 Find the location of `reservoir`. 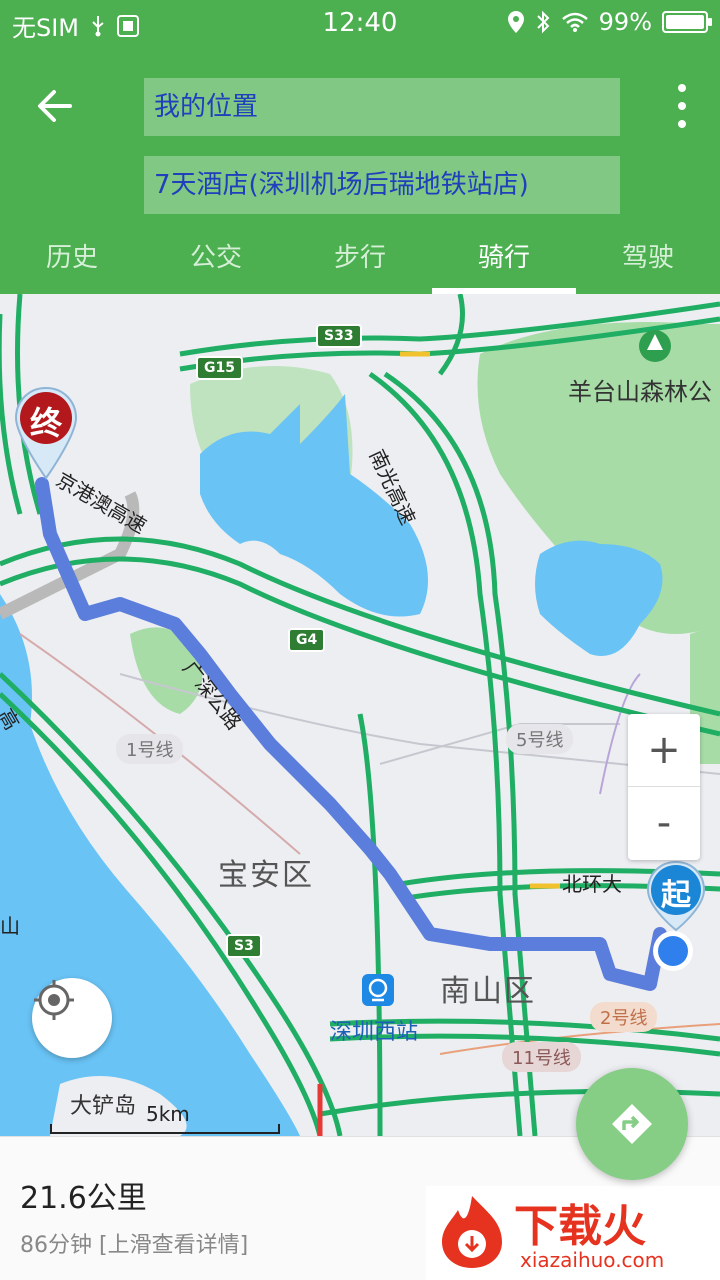

reservoir is located at coordinates (599, 598).